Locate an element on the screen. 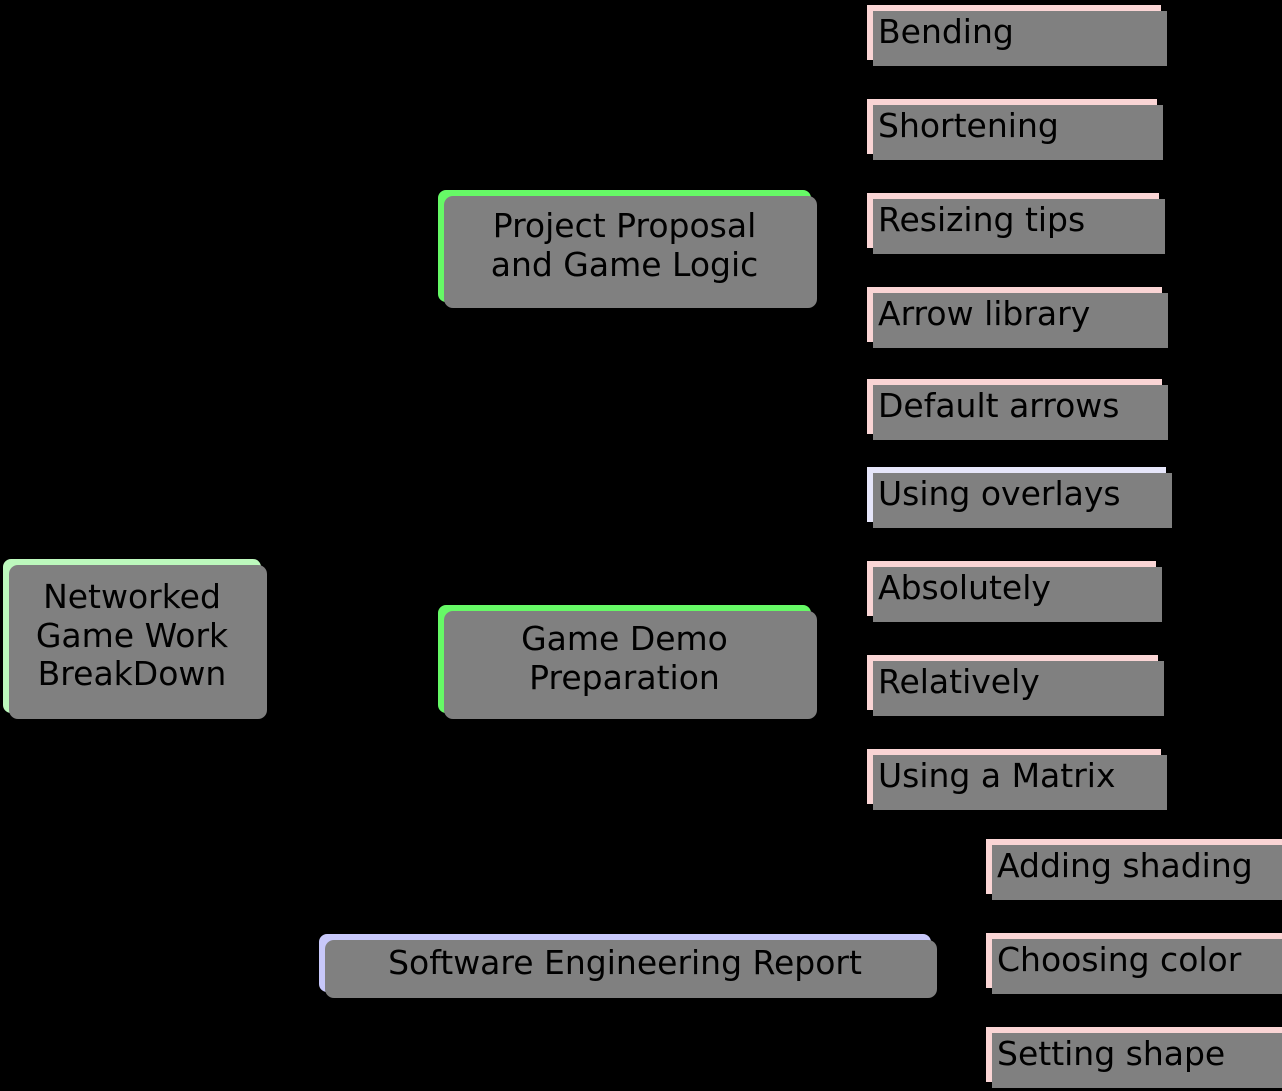 The width and height of the screenshot is (1282, 1091). leaf-node-label: Adding shading is located at coordinates (1125, 866).